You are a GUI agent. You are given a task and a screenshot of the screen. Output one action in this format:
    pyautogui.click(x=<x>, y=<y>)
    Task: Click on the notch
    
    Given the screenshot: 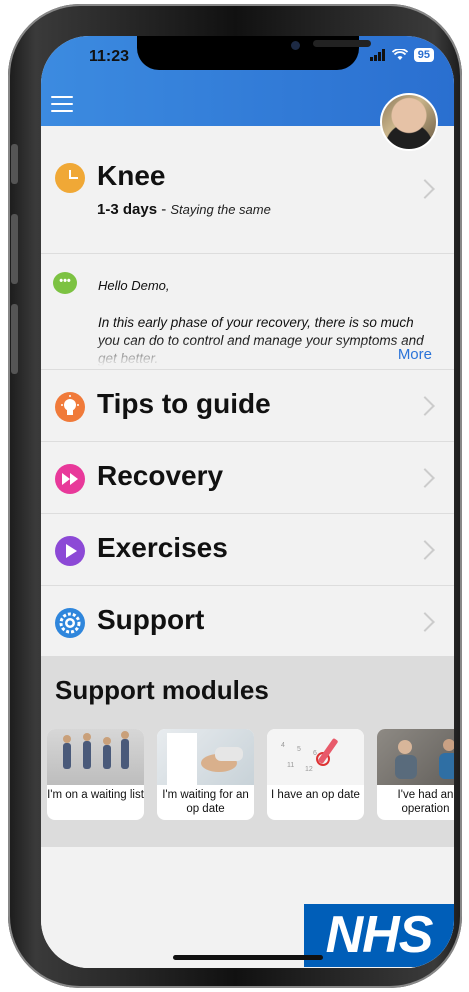 What is the action you would take?
    pyautogui.click(x=254, y=53)
    